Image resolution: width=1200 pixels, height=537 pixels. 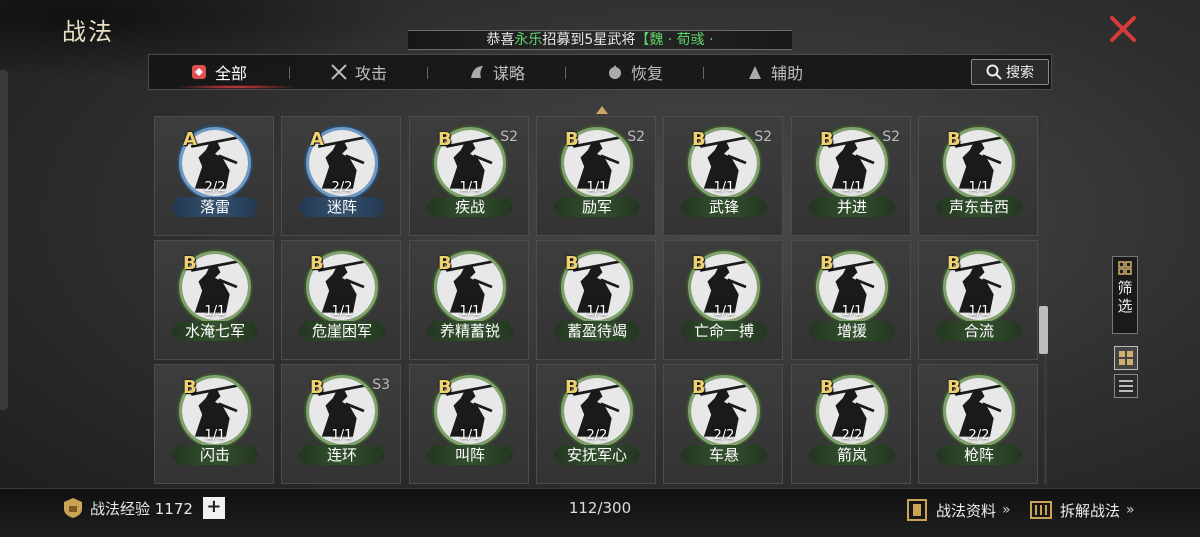 I want to click on add-exp-button: +, so click(x=213, y=508).